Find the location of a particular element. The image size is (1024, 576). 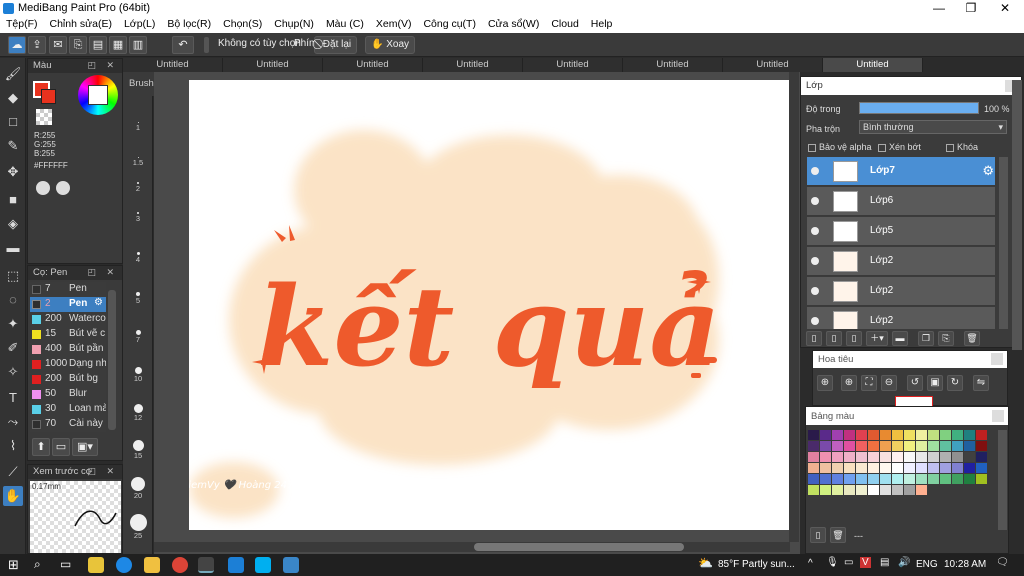

panel-controls-icon: ◰ ✕ is located at coordinates (102, 471).